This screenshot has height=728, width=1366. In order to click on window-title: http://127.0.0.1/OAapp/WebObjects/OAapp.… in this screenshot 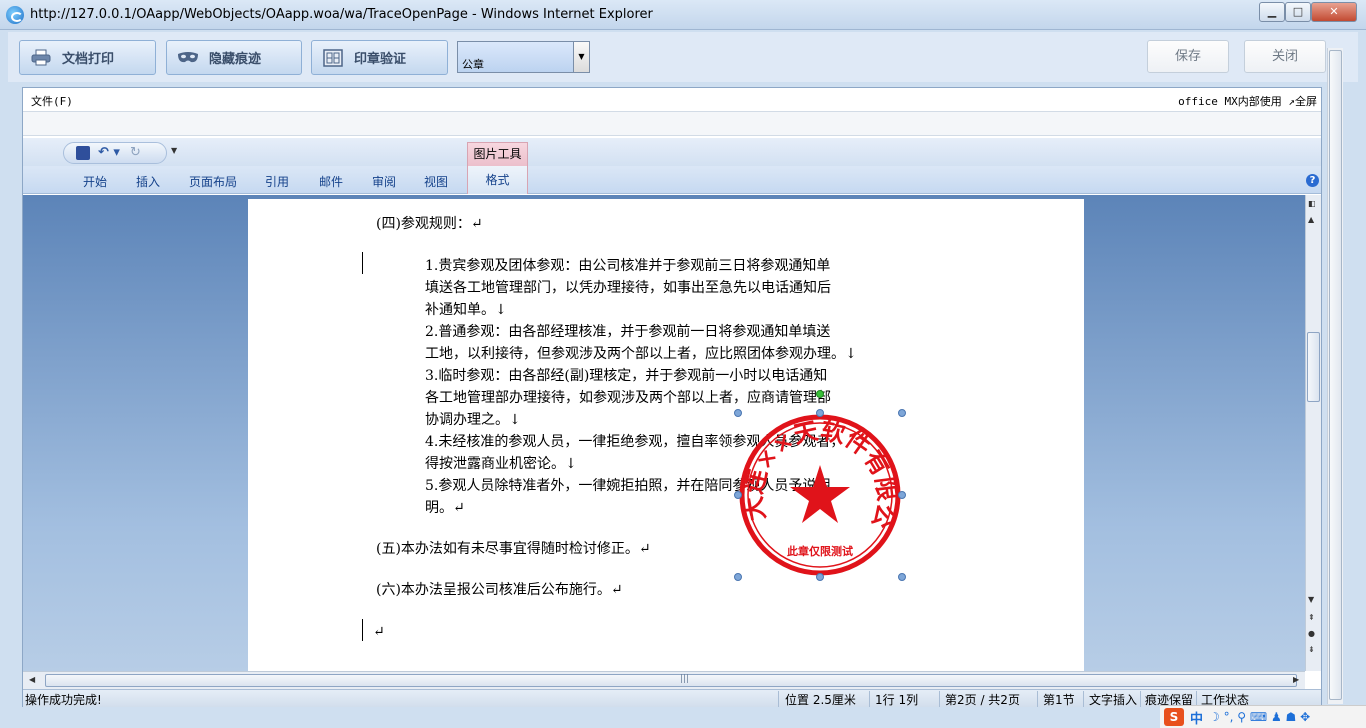, I will do `click(341, 14)`.